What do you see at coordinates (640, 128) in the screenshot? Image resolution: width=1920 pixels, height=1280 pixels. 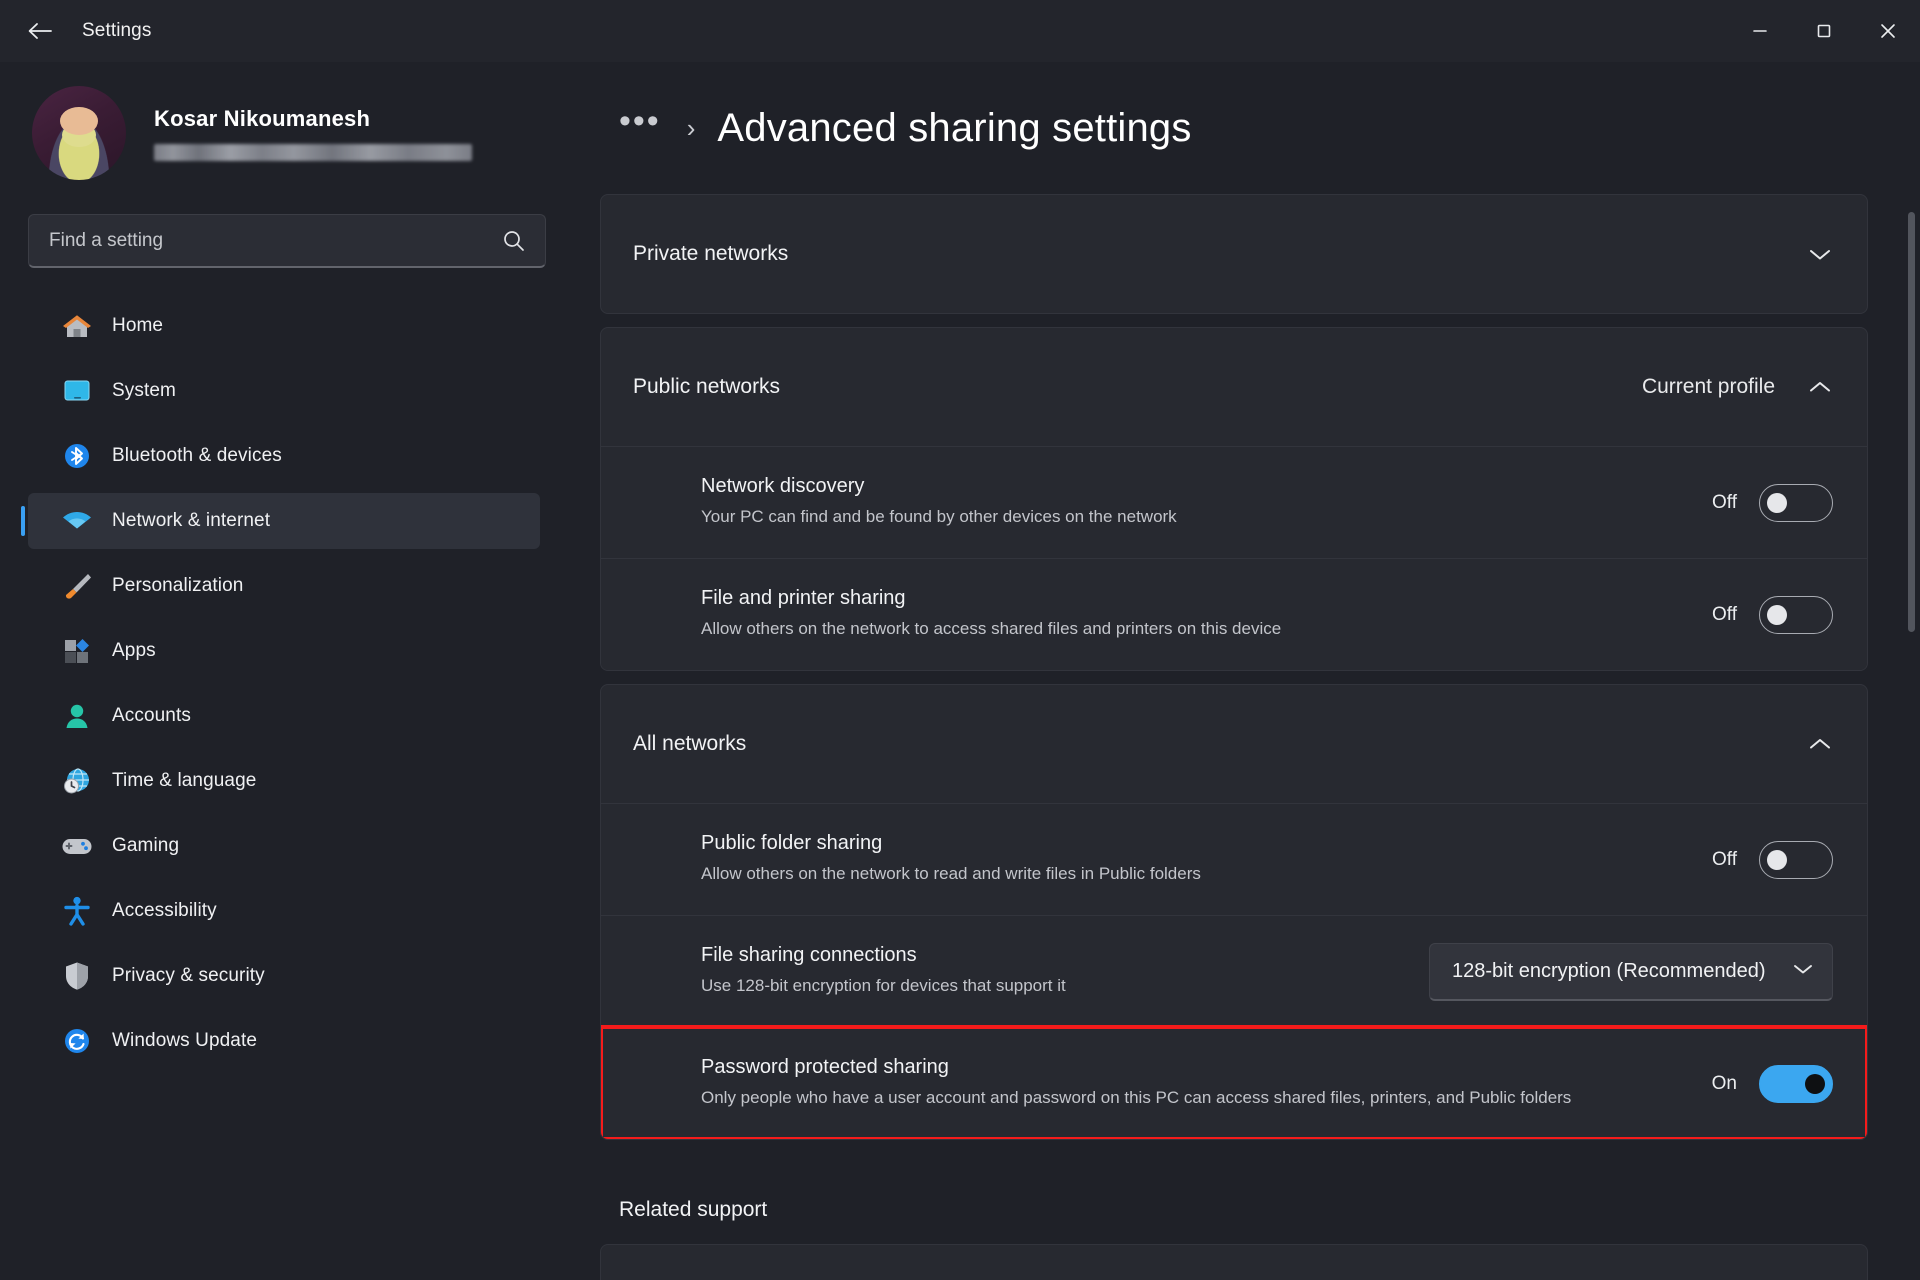 I see `breadcrumb-overflow-button: •••` at bounding box center [640, 128].